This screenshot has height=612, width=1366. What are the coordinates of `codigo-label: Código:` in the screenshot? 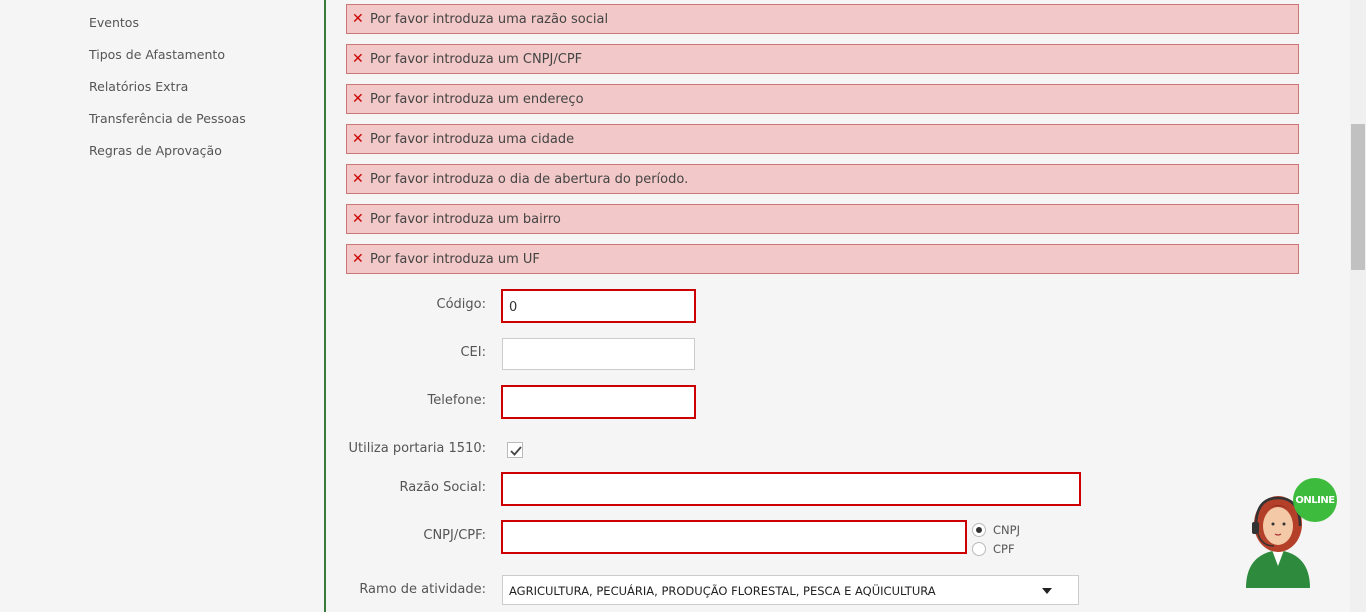 It's located at (461, 304).